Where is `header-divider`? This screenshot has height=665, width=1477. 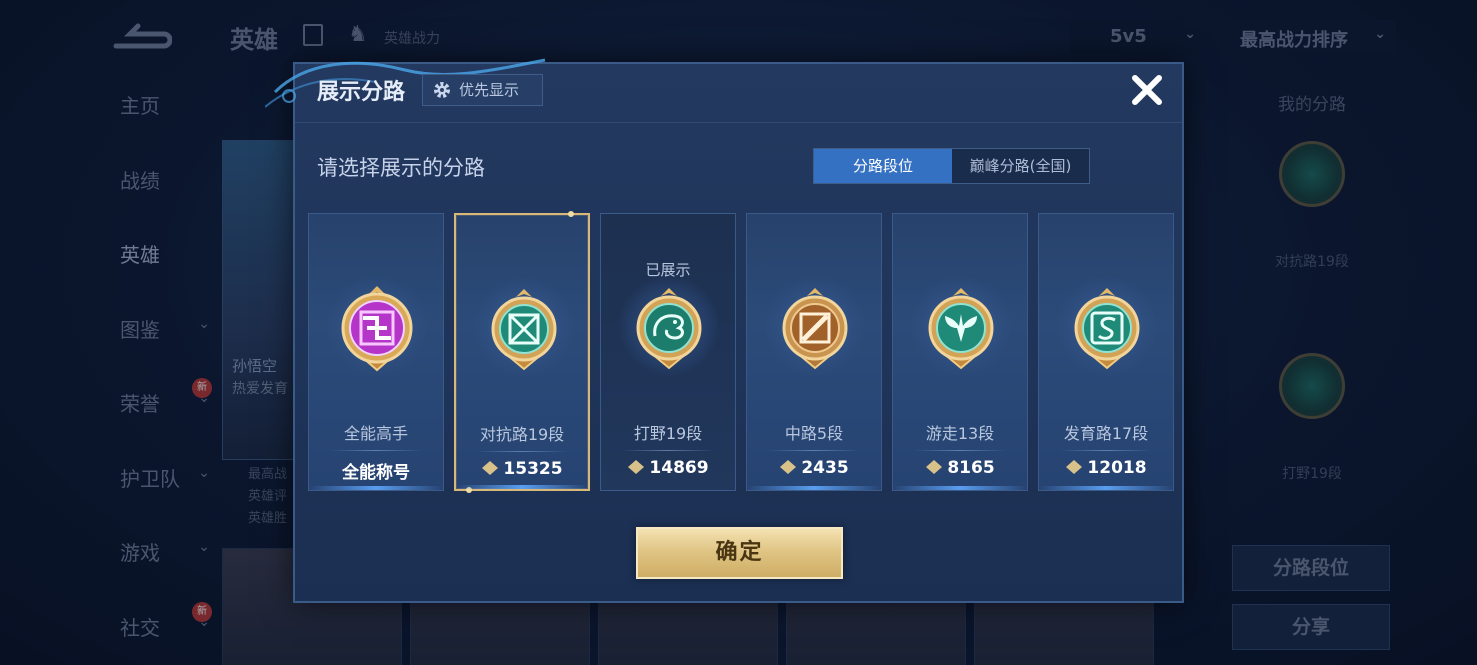 header-divider is located at coordinates (738, 122).